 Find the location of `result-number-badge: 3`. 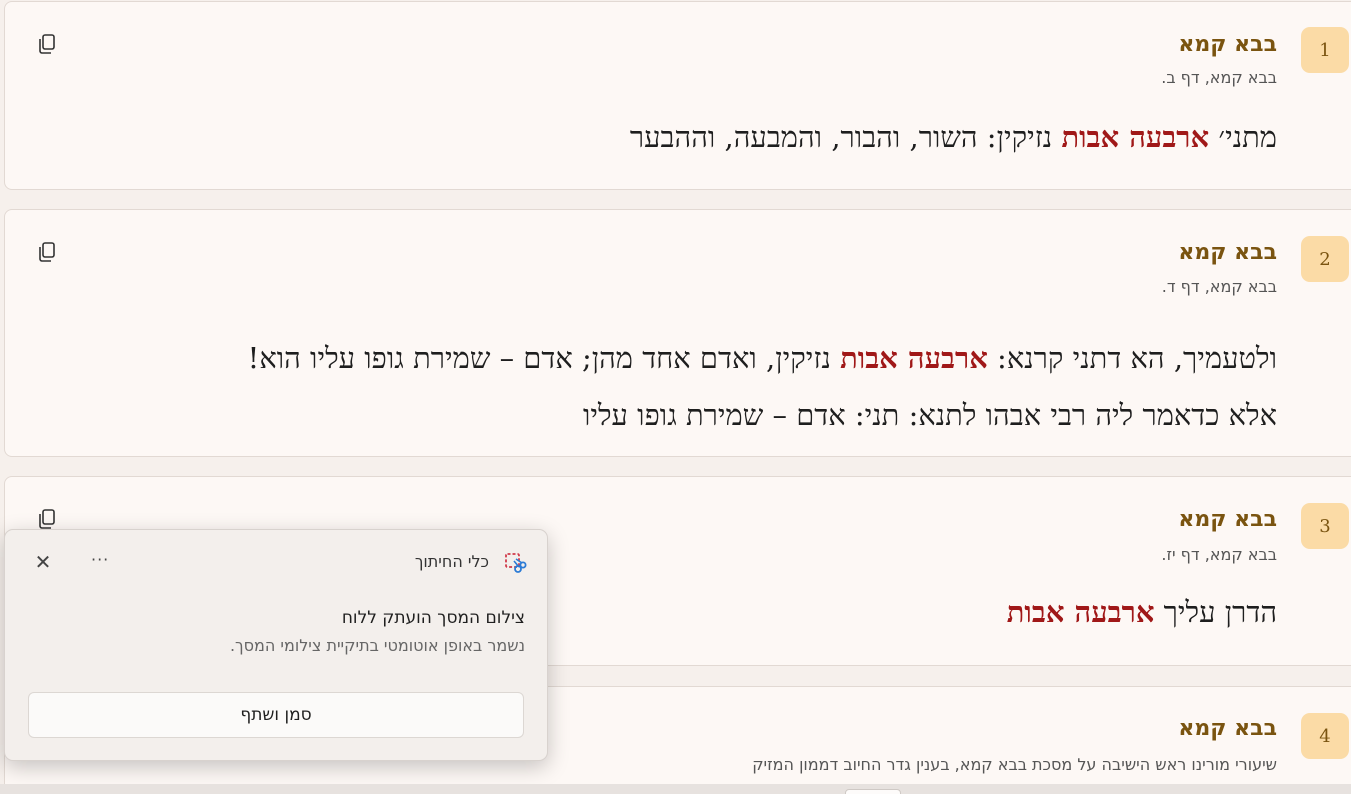

result-number-badge: 3 is located at coordinates (1325, 526).